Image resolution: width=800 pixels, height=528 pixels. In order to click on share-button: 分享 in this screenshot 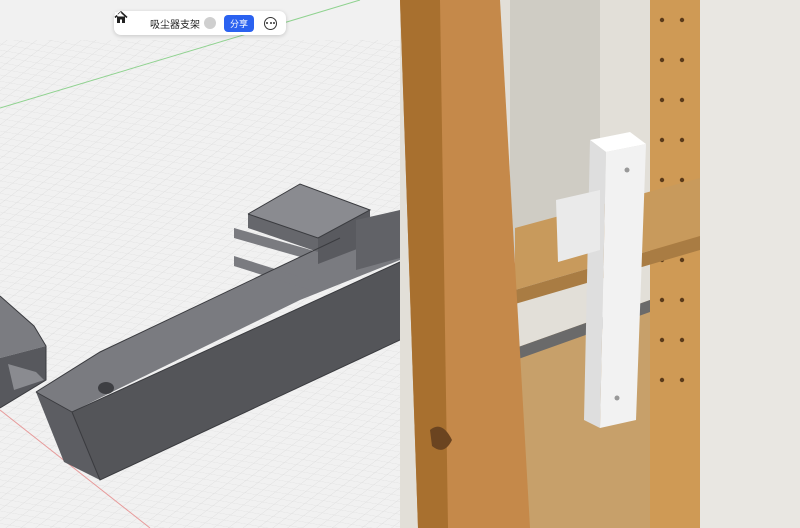, I will do `click(239, 23)`.